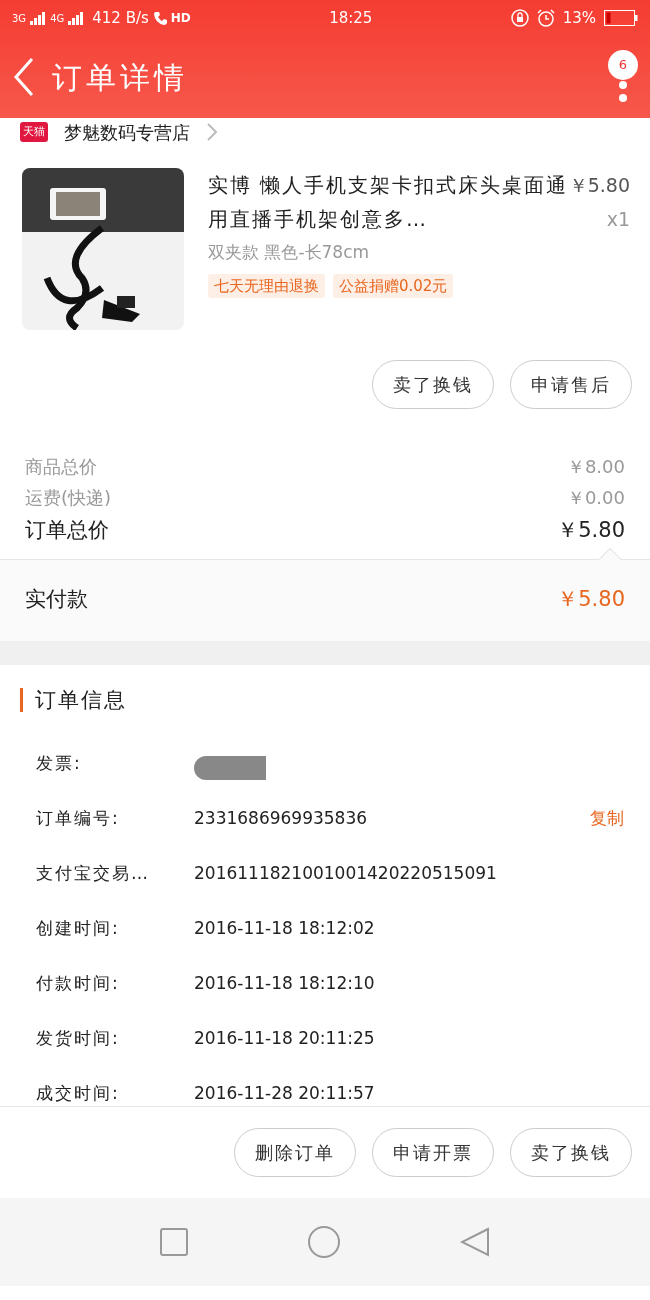 Image resolution: width=650 pixels, height=1300 pixels. Describe the element at coordinates (21, 700) in the screenshot. I see `section-marker` at that location.